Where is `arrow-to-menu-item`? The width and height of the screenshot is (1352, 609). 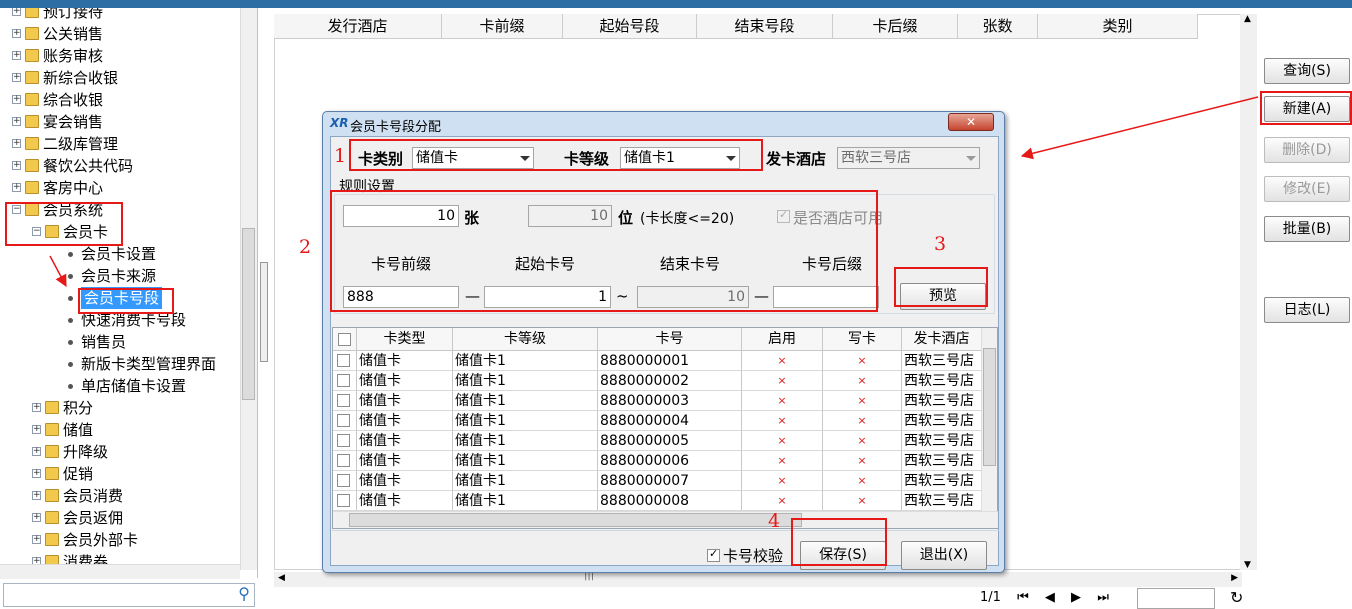
arrow-to-menu-item is located at coordinates (58, 271).